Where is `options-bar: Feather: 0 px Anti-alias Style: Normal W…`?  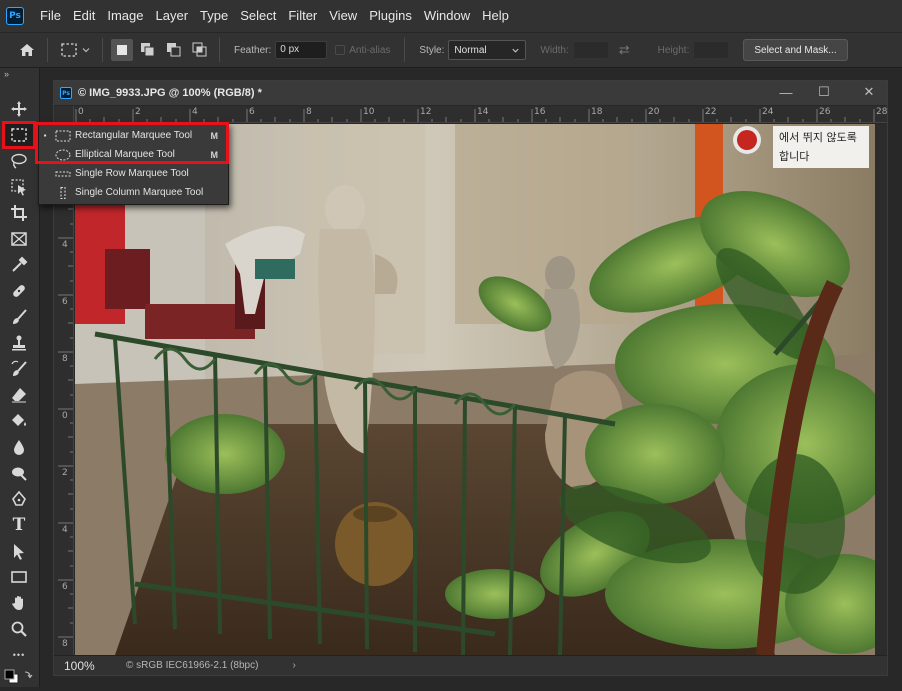
options-bar: Feather: 0 px Anti-alias Style: Normal W… is located at coordinates (451, 50).